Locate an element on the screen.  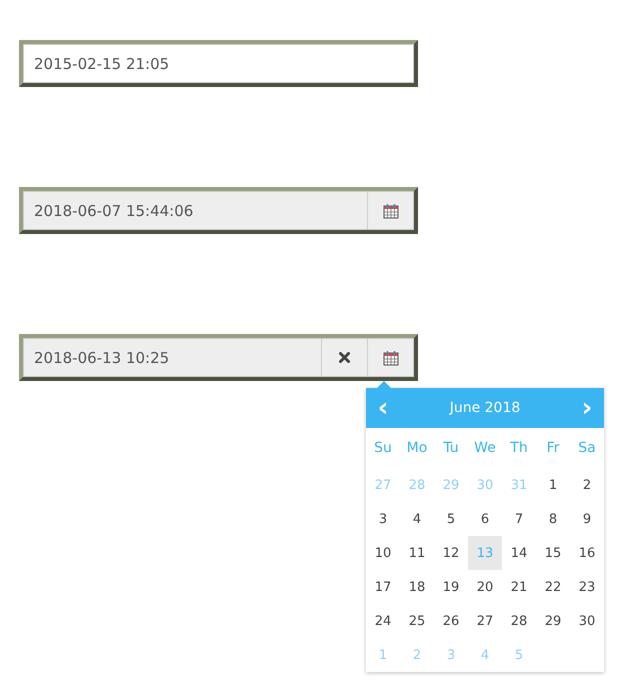
day-cell: 22 is located at coordinates (553, 587).